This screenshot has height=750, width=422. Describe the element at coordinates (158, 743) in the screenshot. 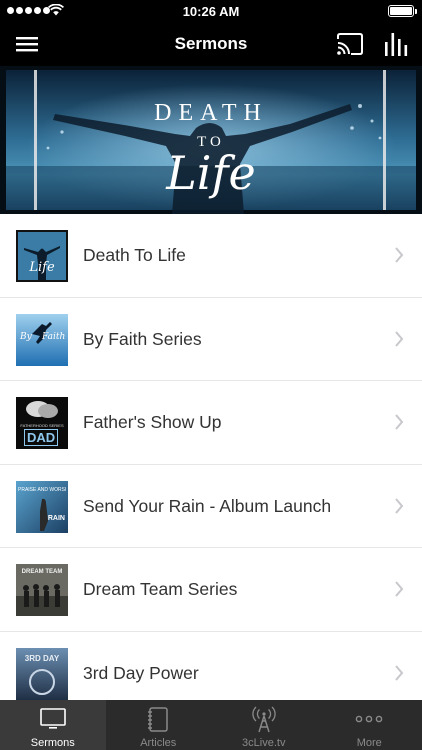

I see `tab-label: Articles` at that location.